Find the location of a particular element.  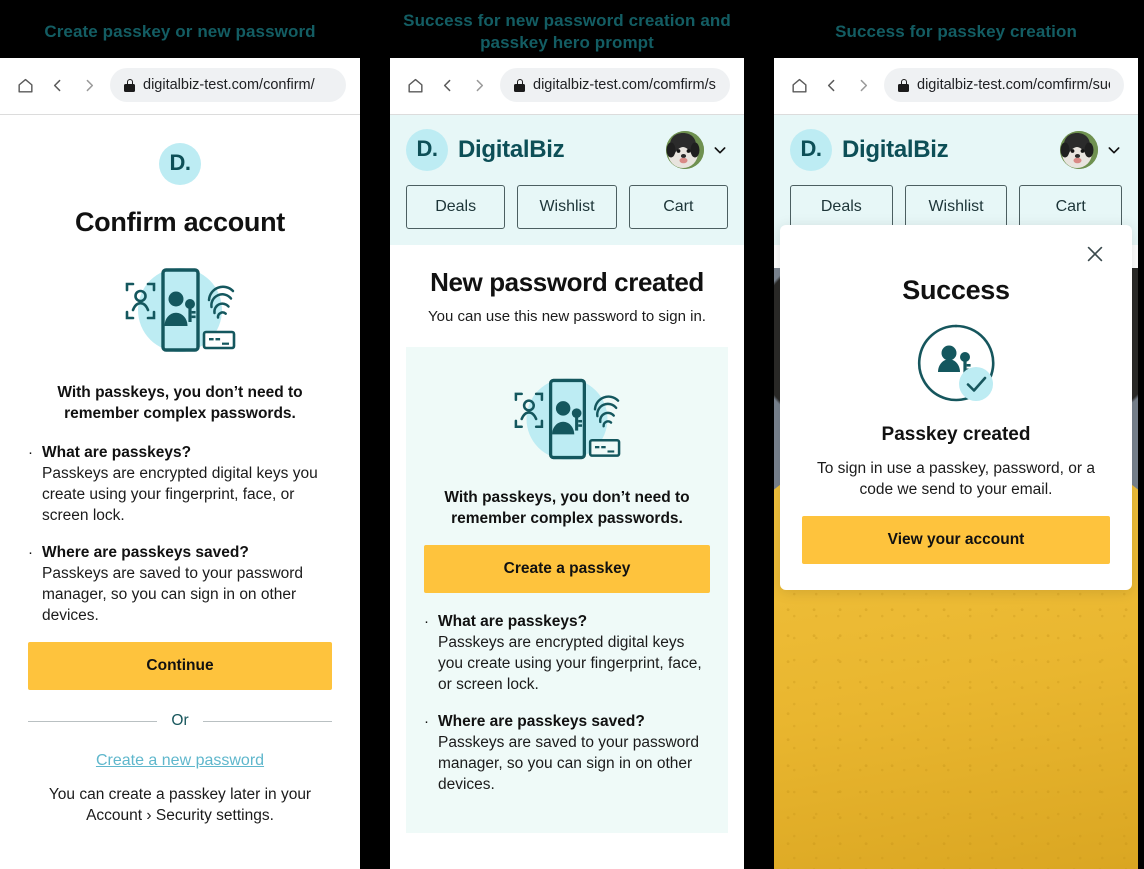

panel3-caption-band: Success for passkey creation is located at coordinates (956, 29).